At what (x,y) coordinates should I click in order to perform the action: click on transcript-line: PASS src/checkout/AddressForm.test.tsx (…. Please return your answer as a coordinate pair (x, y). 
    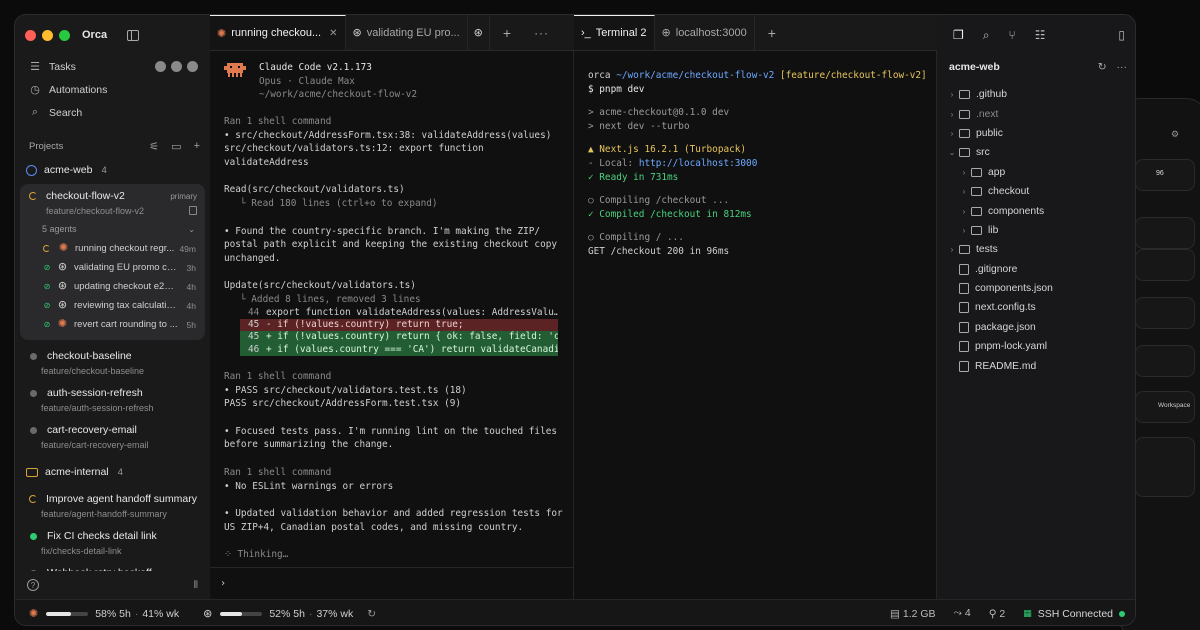
    Looking at the image, I should click on (343, 404).